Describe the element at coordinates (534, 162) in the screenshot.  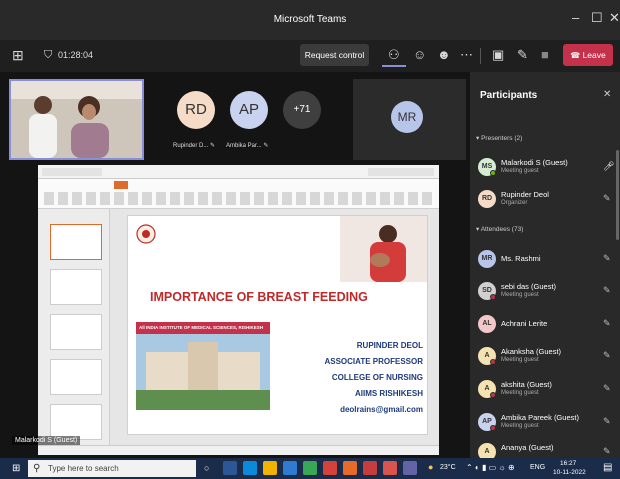
I see `participant-name: Malarkodi S (Guest)` at that location.